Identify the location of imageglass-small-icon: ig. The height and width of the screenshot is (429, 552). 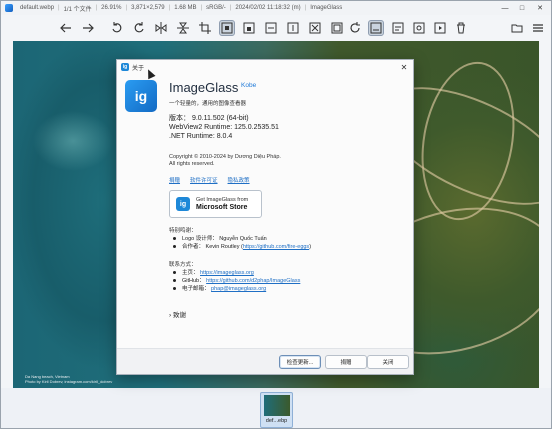
(125, 67).